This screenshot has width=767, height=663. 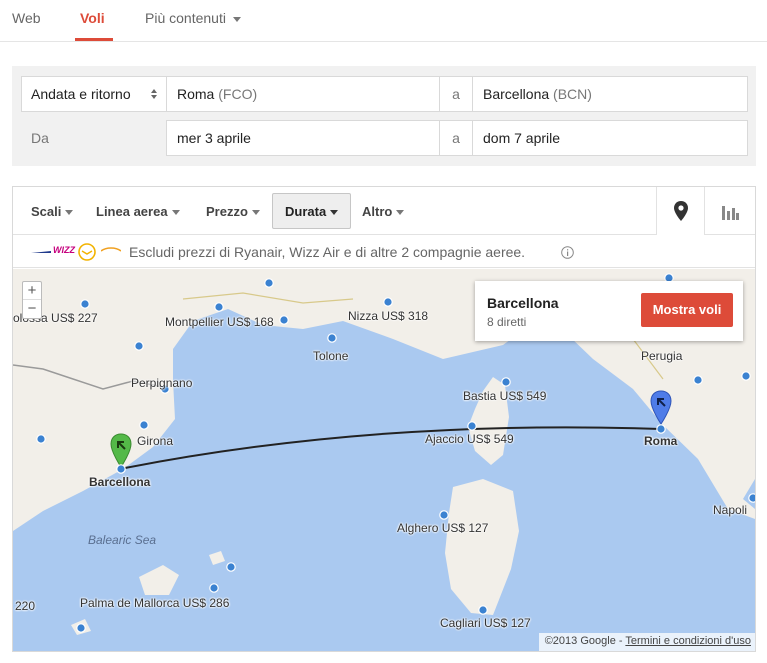 What do you see at coordinates (442, 528) in the screenshot?
I see `map-label-alghero: Alghero US$ 127` at bounding box center [442, 528].